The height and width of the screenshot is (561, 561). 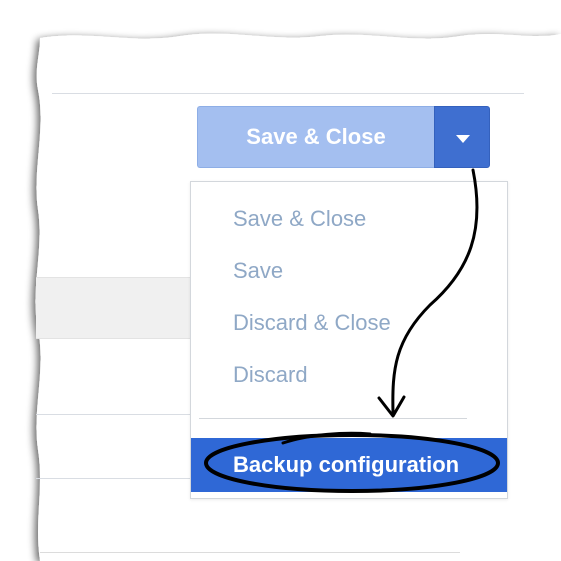 I want to click on background-row-shaded, so click(x=116, y=308).